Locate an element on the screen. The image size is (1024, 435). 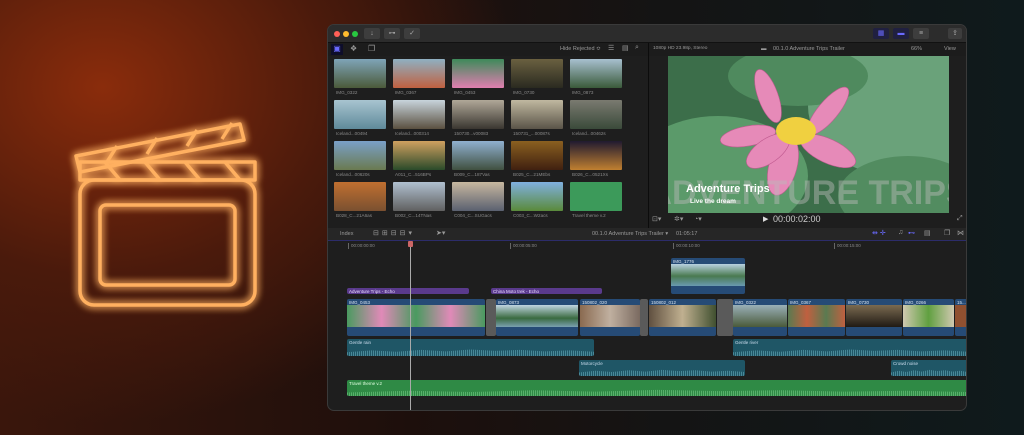
storyline-clip: 150802_012 is located at coordinates (682, 317).